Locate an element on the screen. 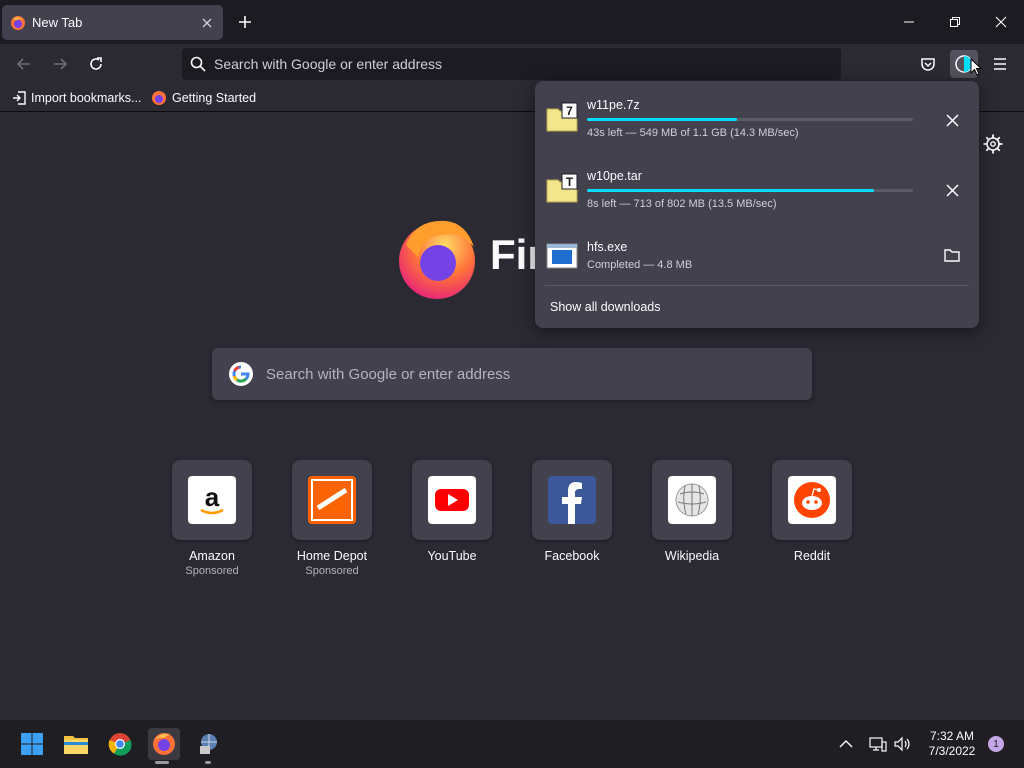  forward-button is located at coordinates (60, 64).